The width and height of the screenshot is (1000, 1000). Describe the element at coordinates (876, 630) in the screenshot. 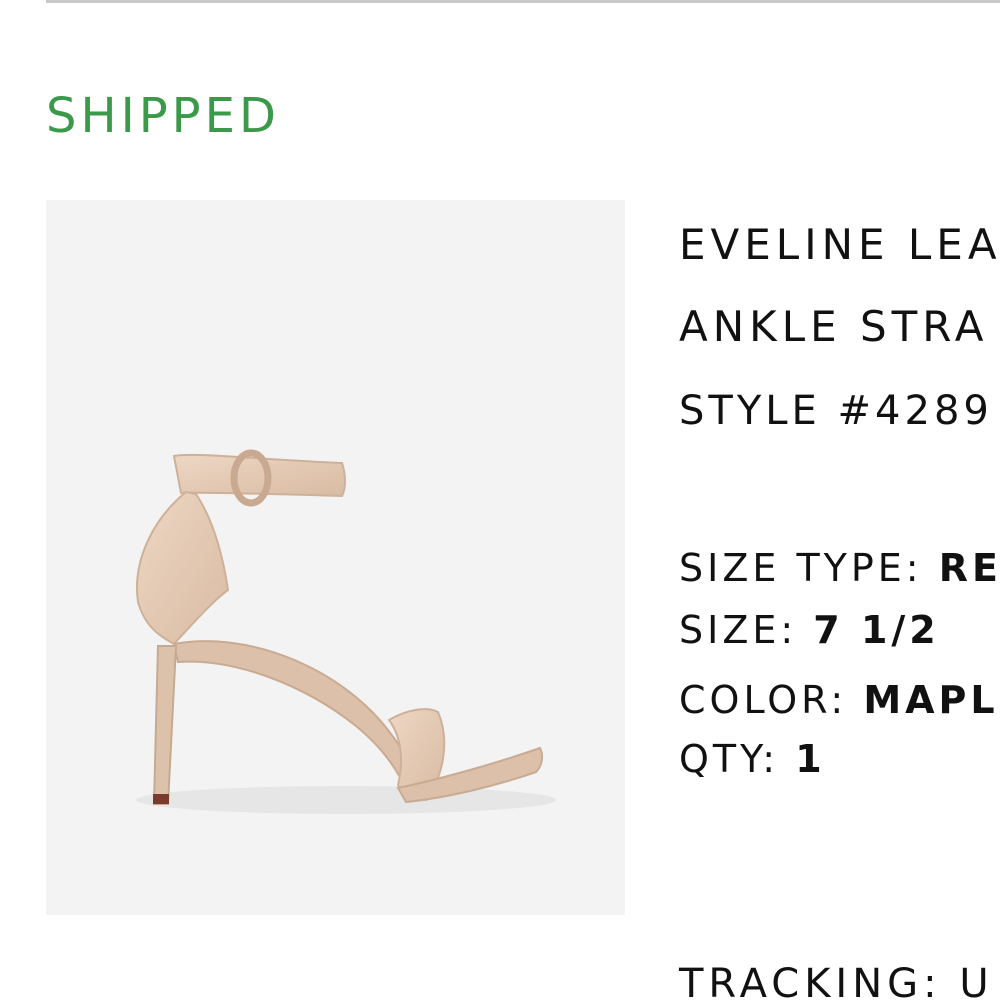

I see `size-value: 7 1/2` at that location.